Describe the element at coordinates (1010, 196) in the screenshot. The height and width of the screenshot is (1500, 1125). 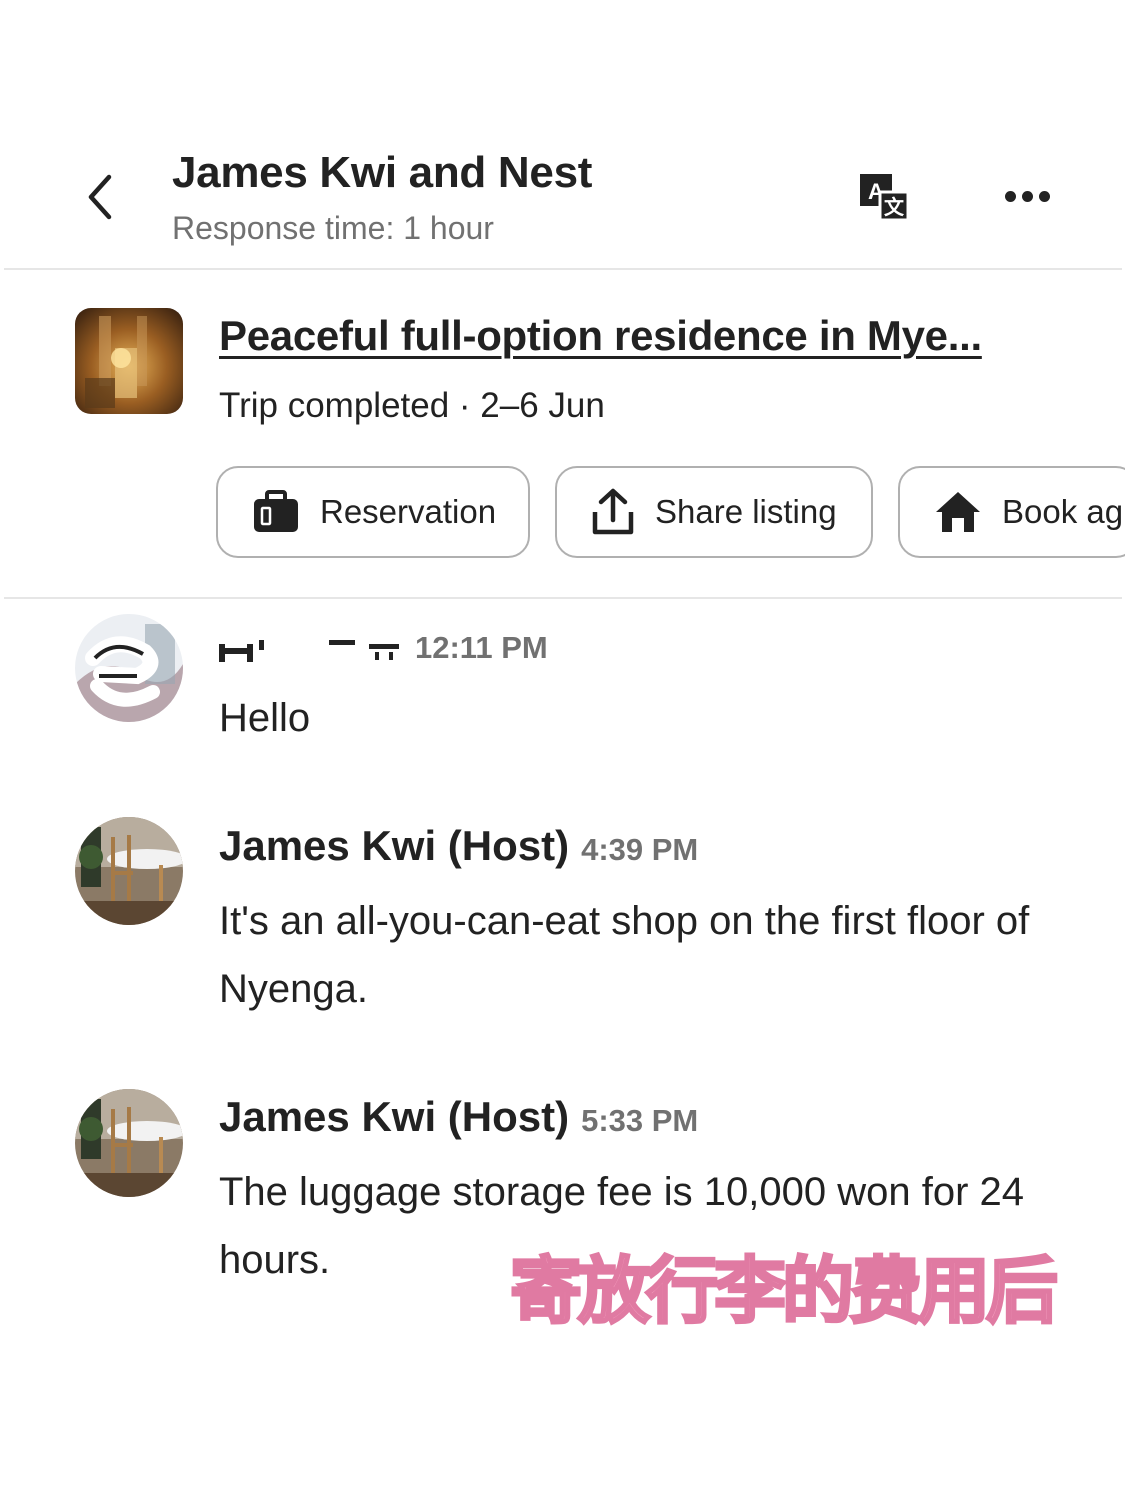
I see `more-horizontal-icon` at that location.